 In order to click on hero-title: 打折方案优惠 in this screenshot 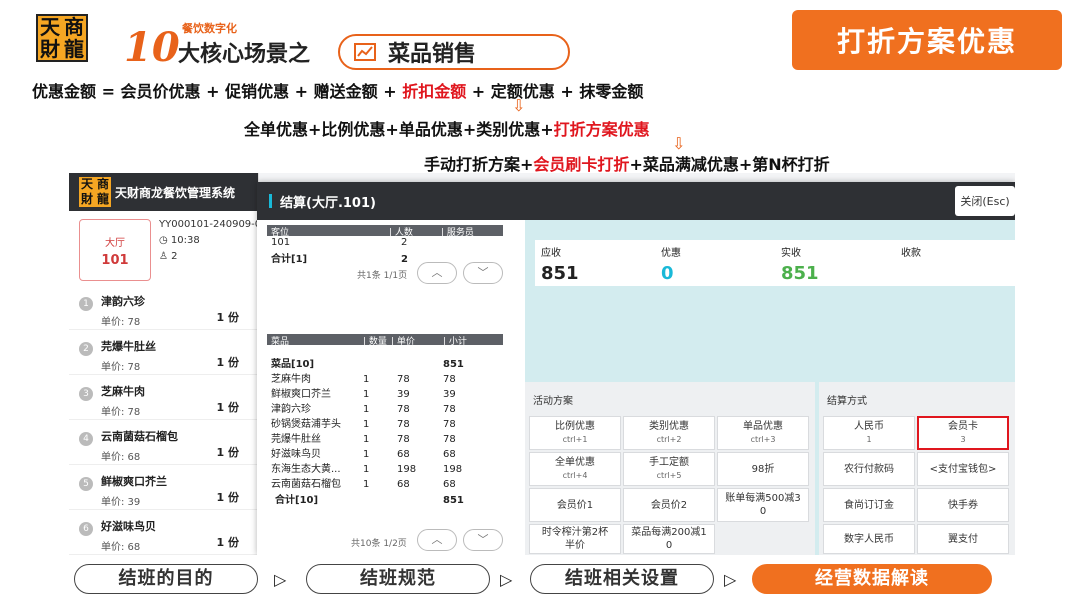, I will do `click(927, 40)`.